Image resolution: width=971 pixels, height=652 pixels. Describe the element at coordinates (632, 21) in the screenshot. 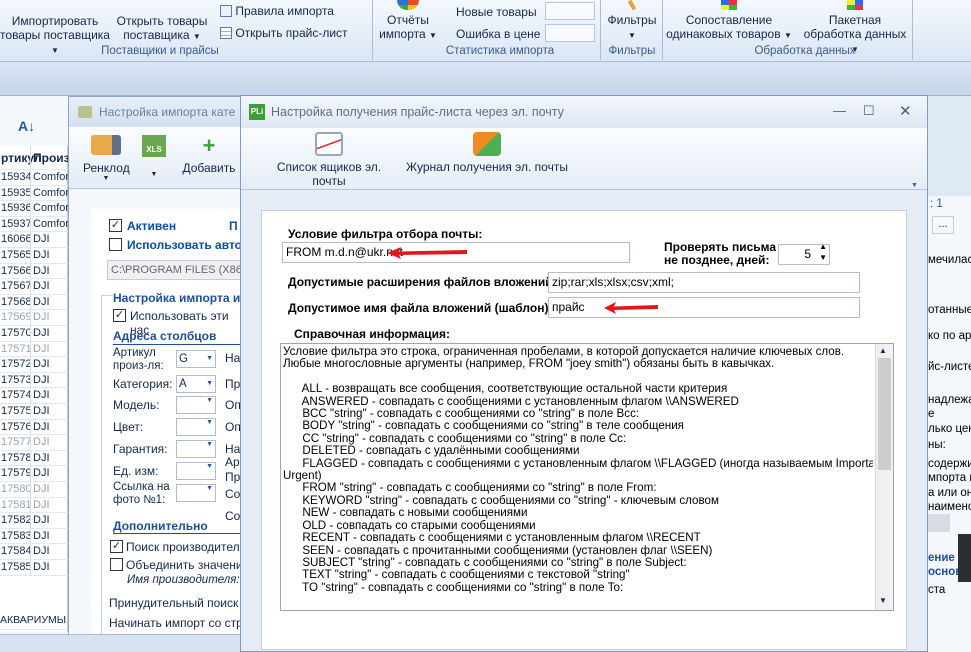

I see `filters-button: Фильтры ▼` at that location.